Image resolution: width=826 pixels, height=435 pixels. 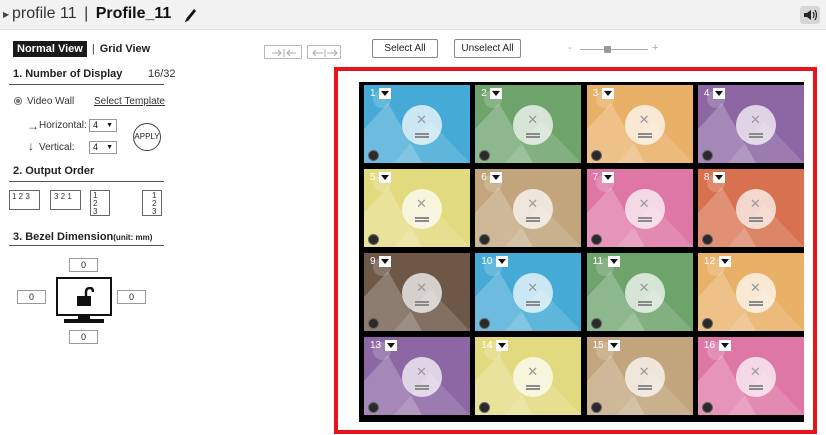 I want to click on display-cell-13: 13 ✕, so click(x=417, y=376).